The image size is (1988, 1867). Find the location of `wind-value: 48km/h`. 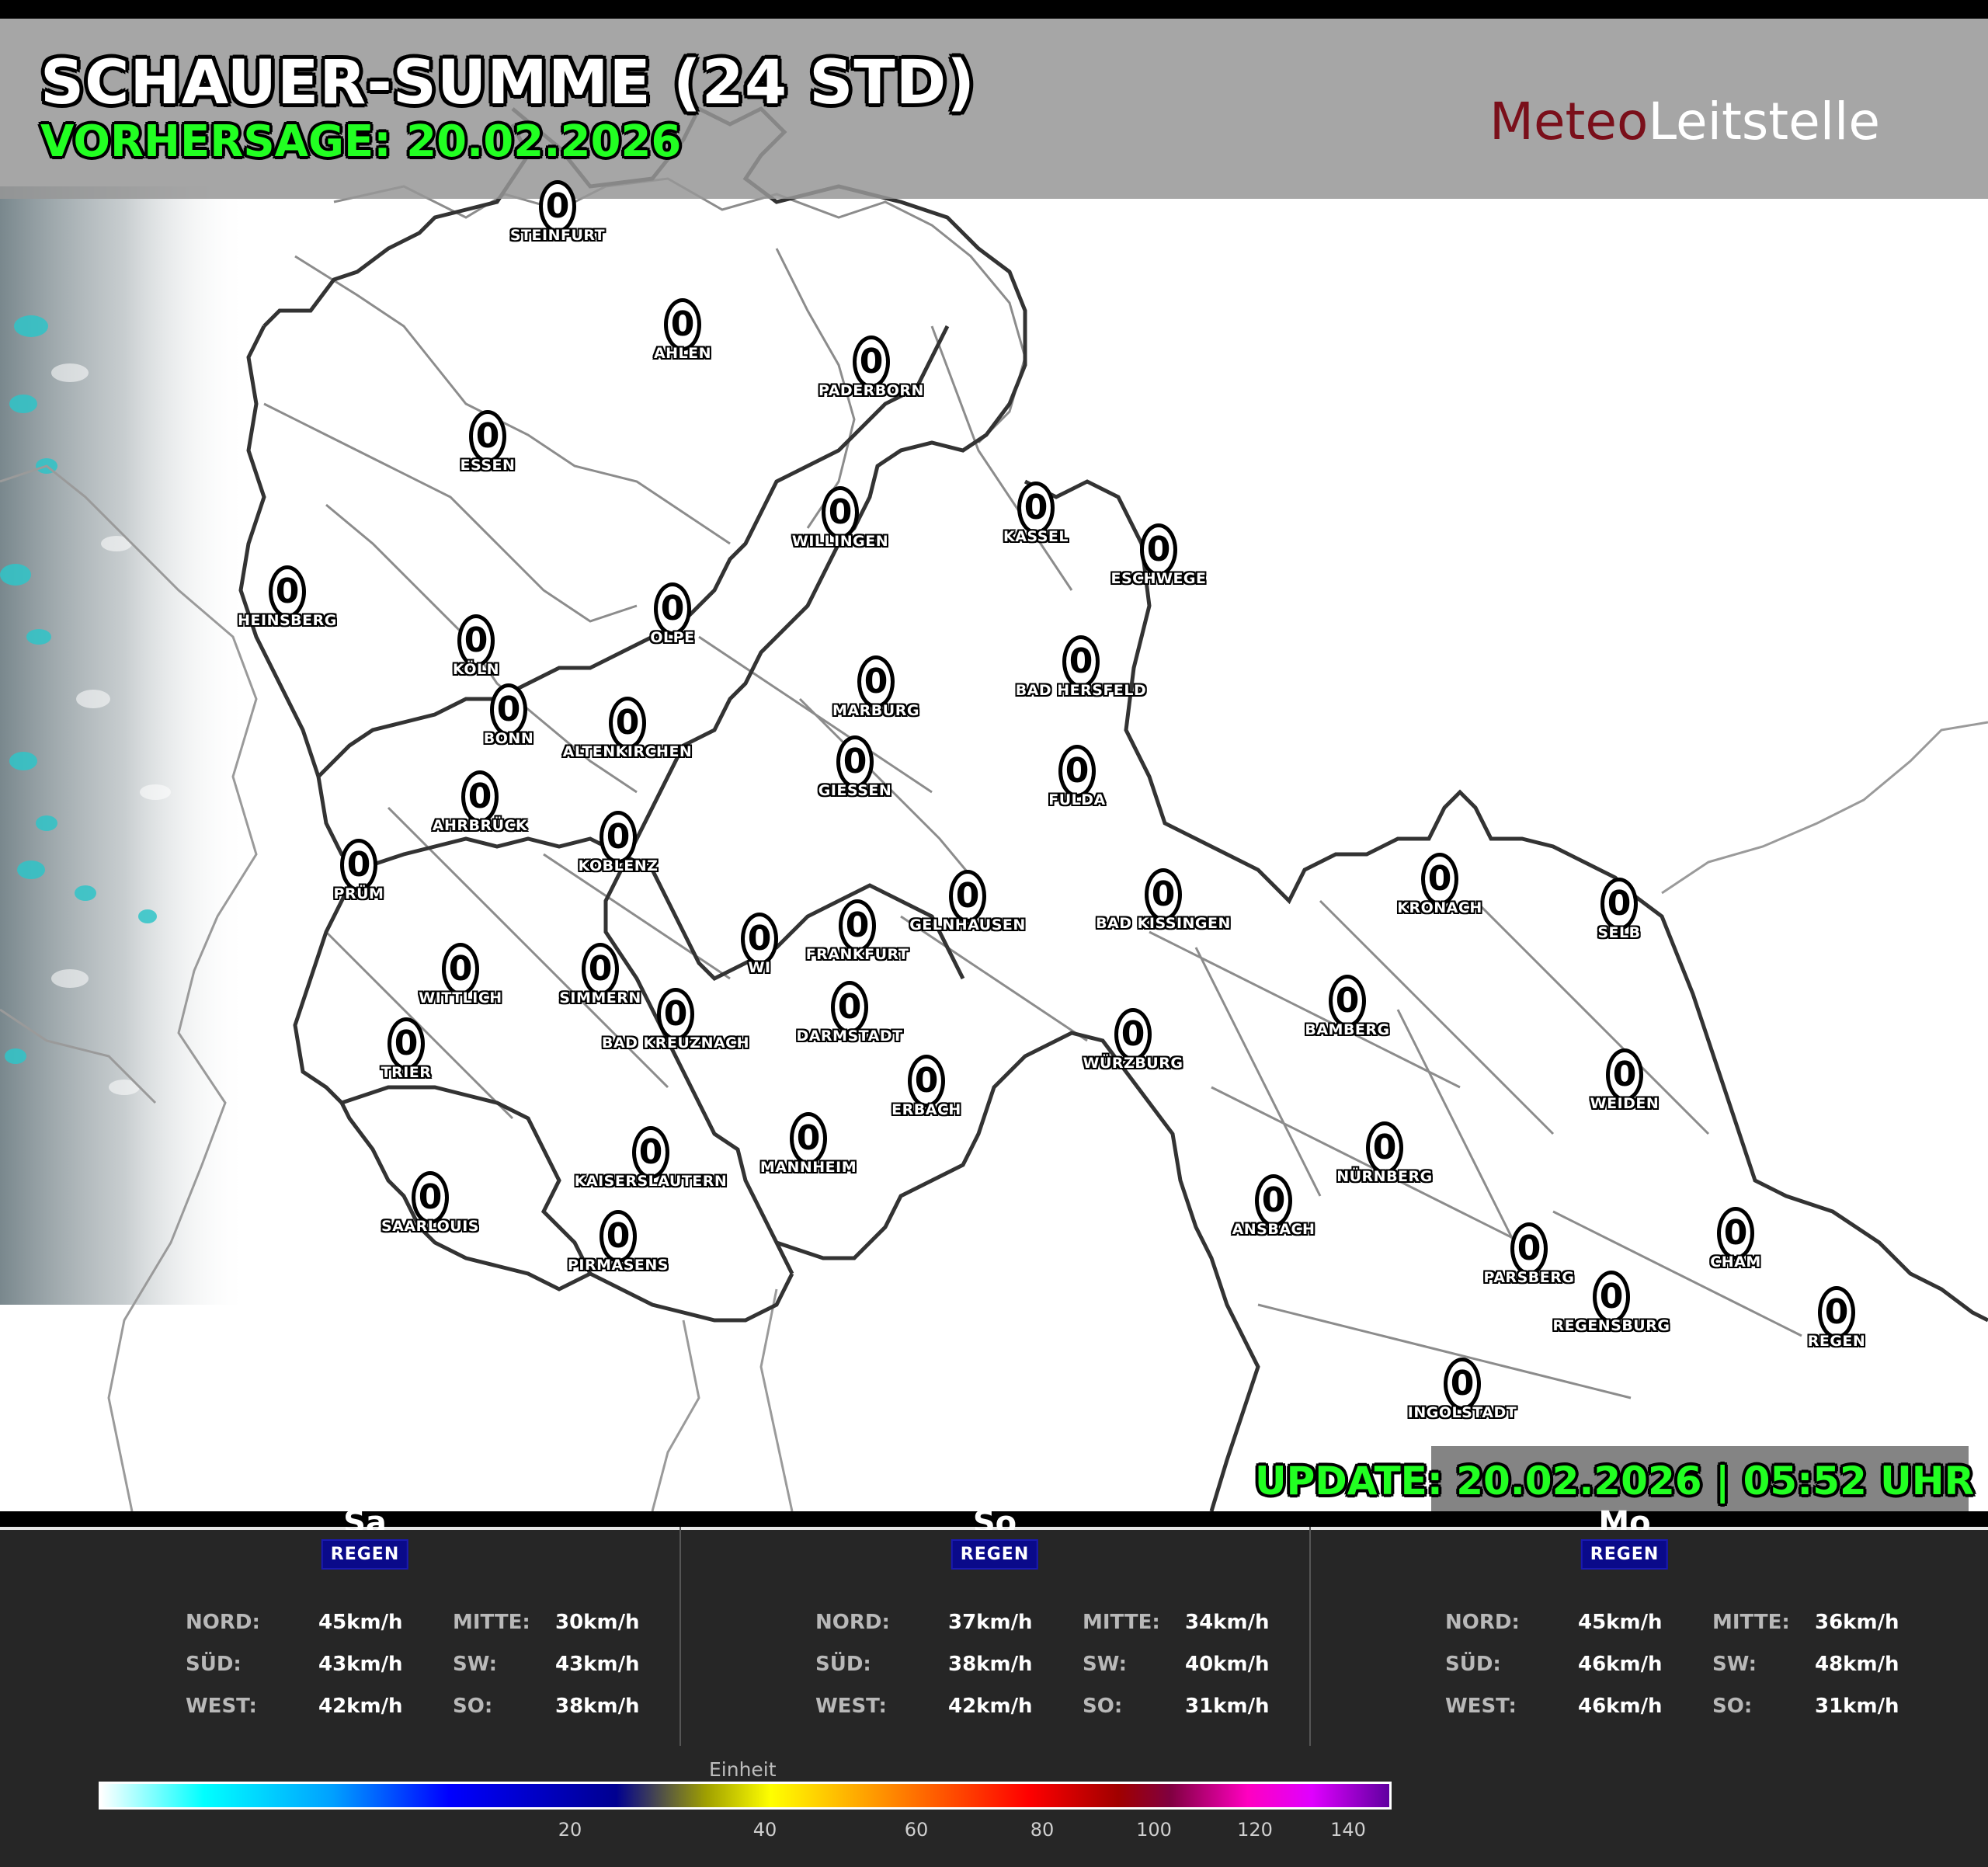

wind-value: 48km/h is located at coordinates (1857, 1665).